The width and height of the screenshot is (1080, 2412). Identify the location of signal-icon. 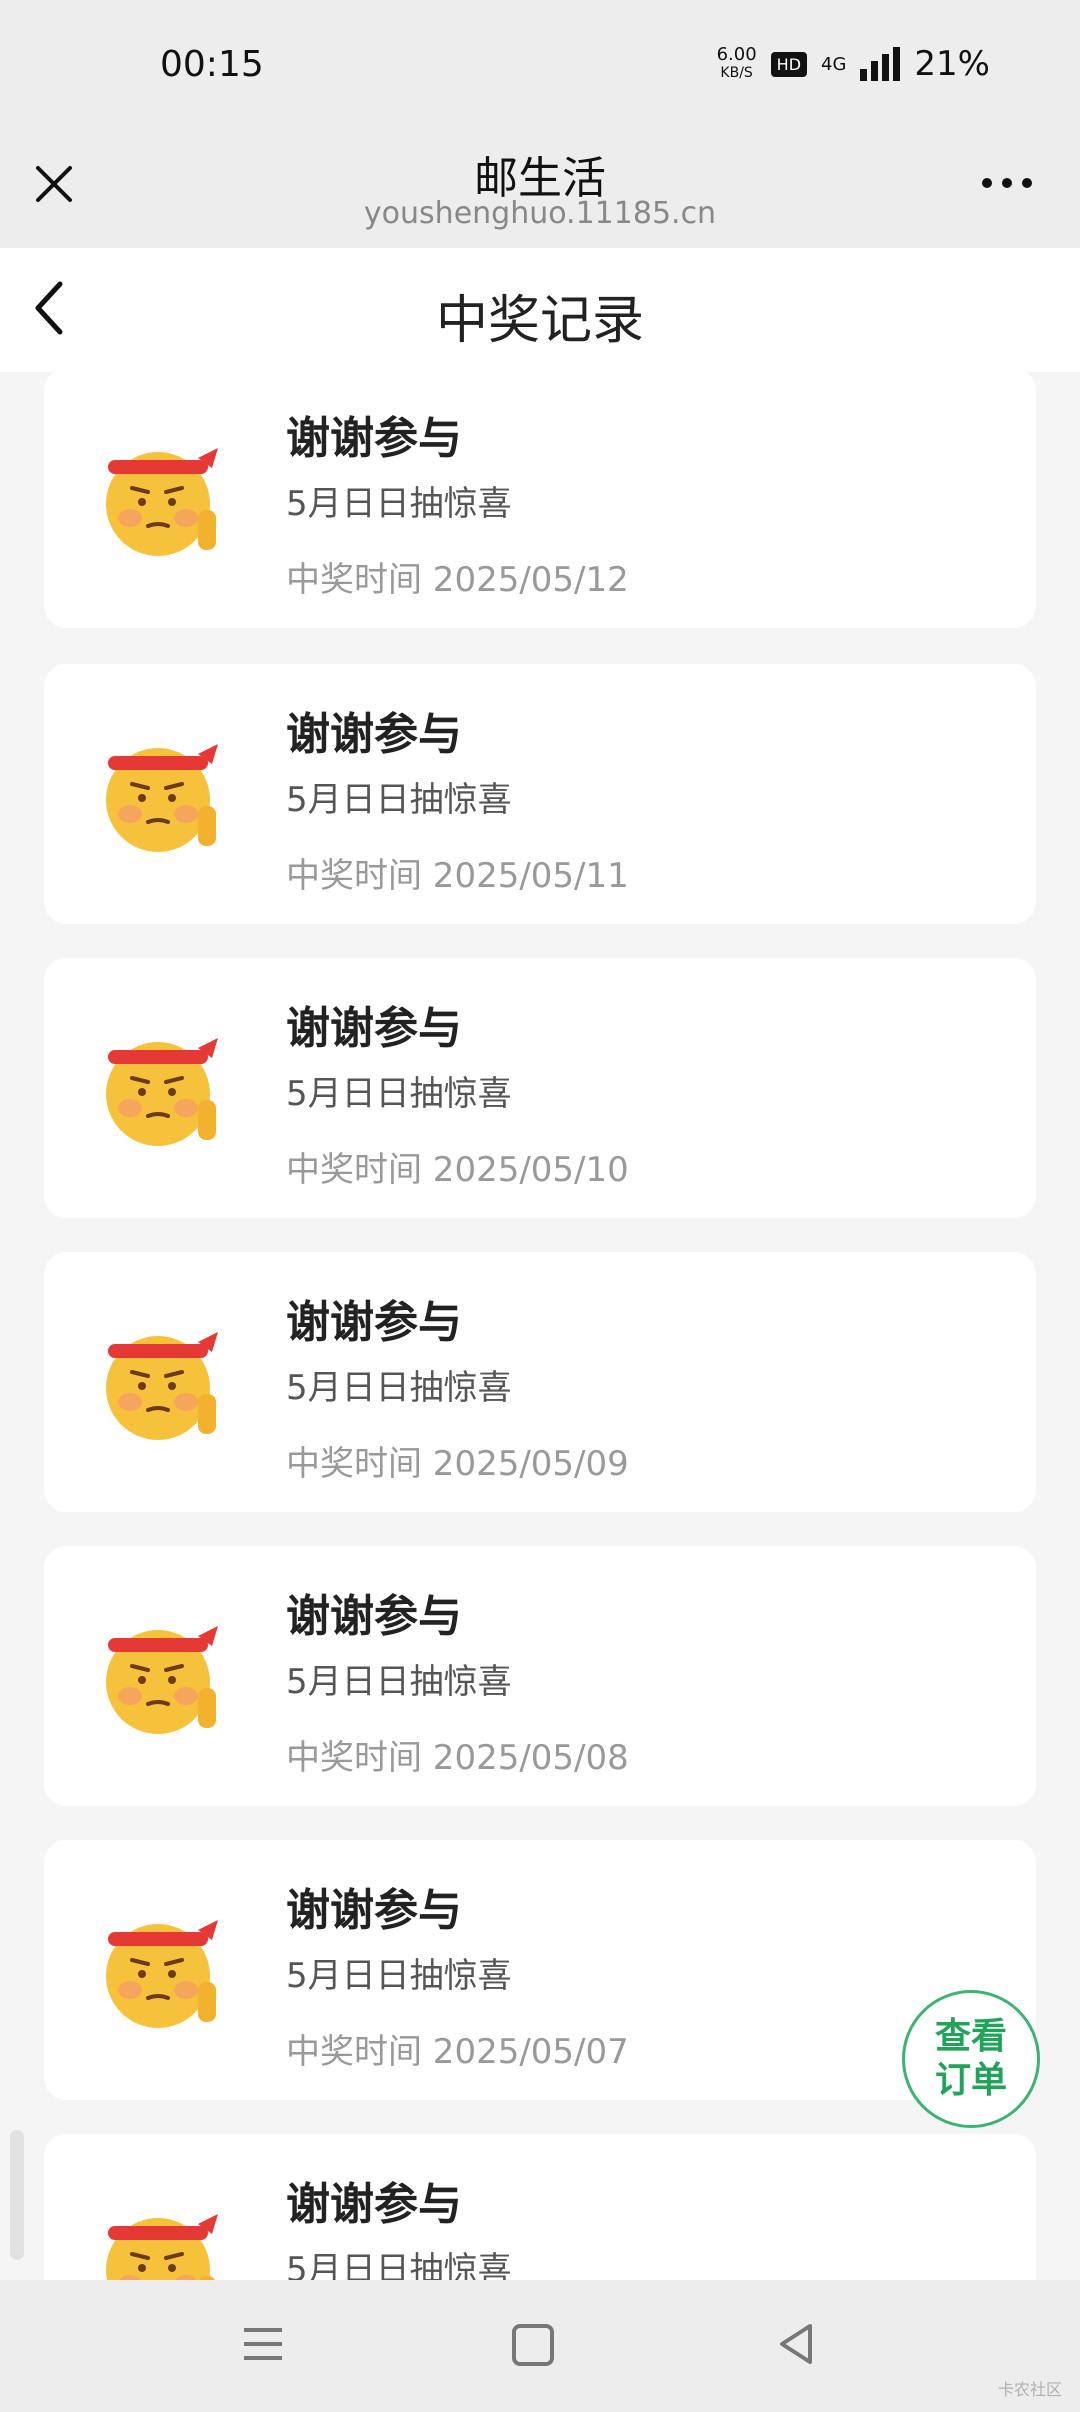
(880, 64).